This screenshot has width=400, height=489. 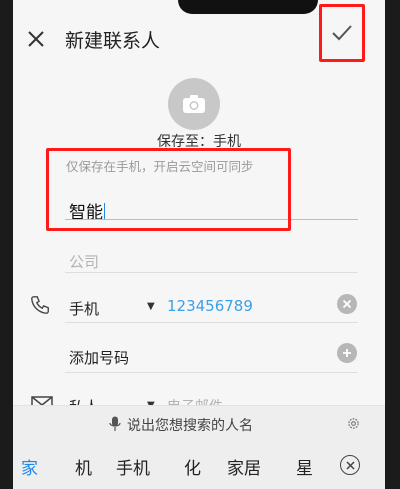 I want to click on camera-notch, so click(x=248, y=7).